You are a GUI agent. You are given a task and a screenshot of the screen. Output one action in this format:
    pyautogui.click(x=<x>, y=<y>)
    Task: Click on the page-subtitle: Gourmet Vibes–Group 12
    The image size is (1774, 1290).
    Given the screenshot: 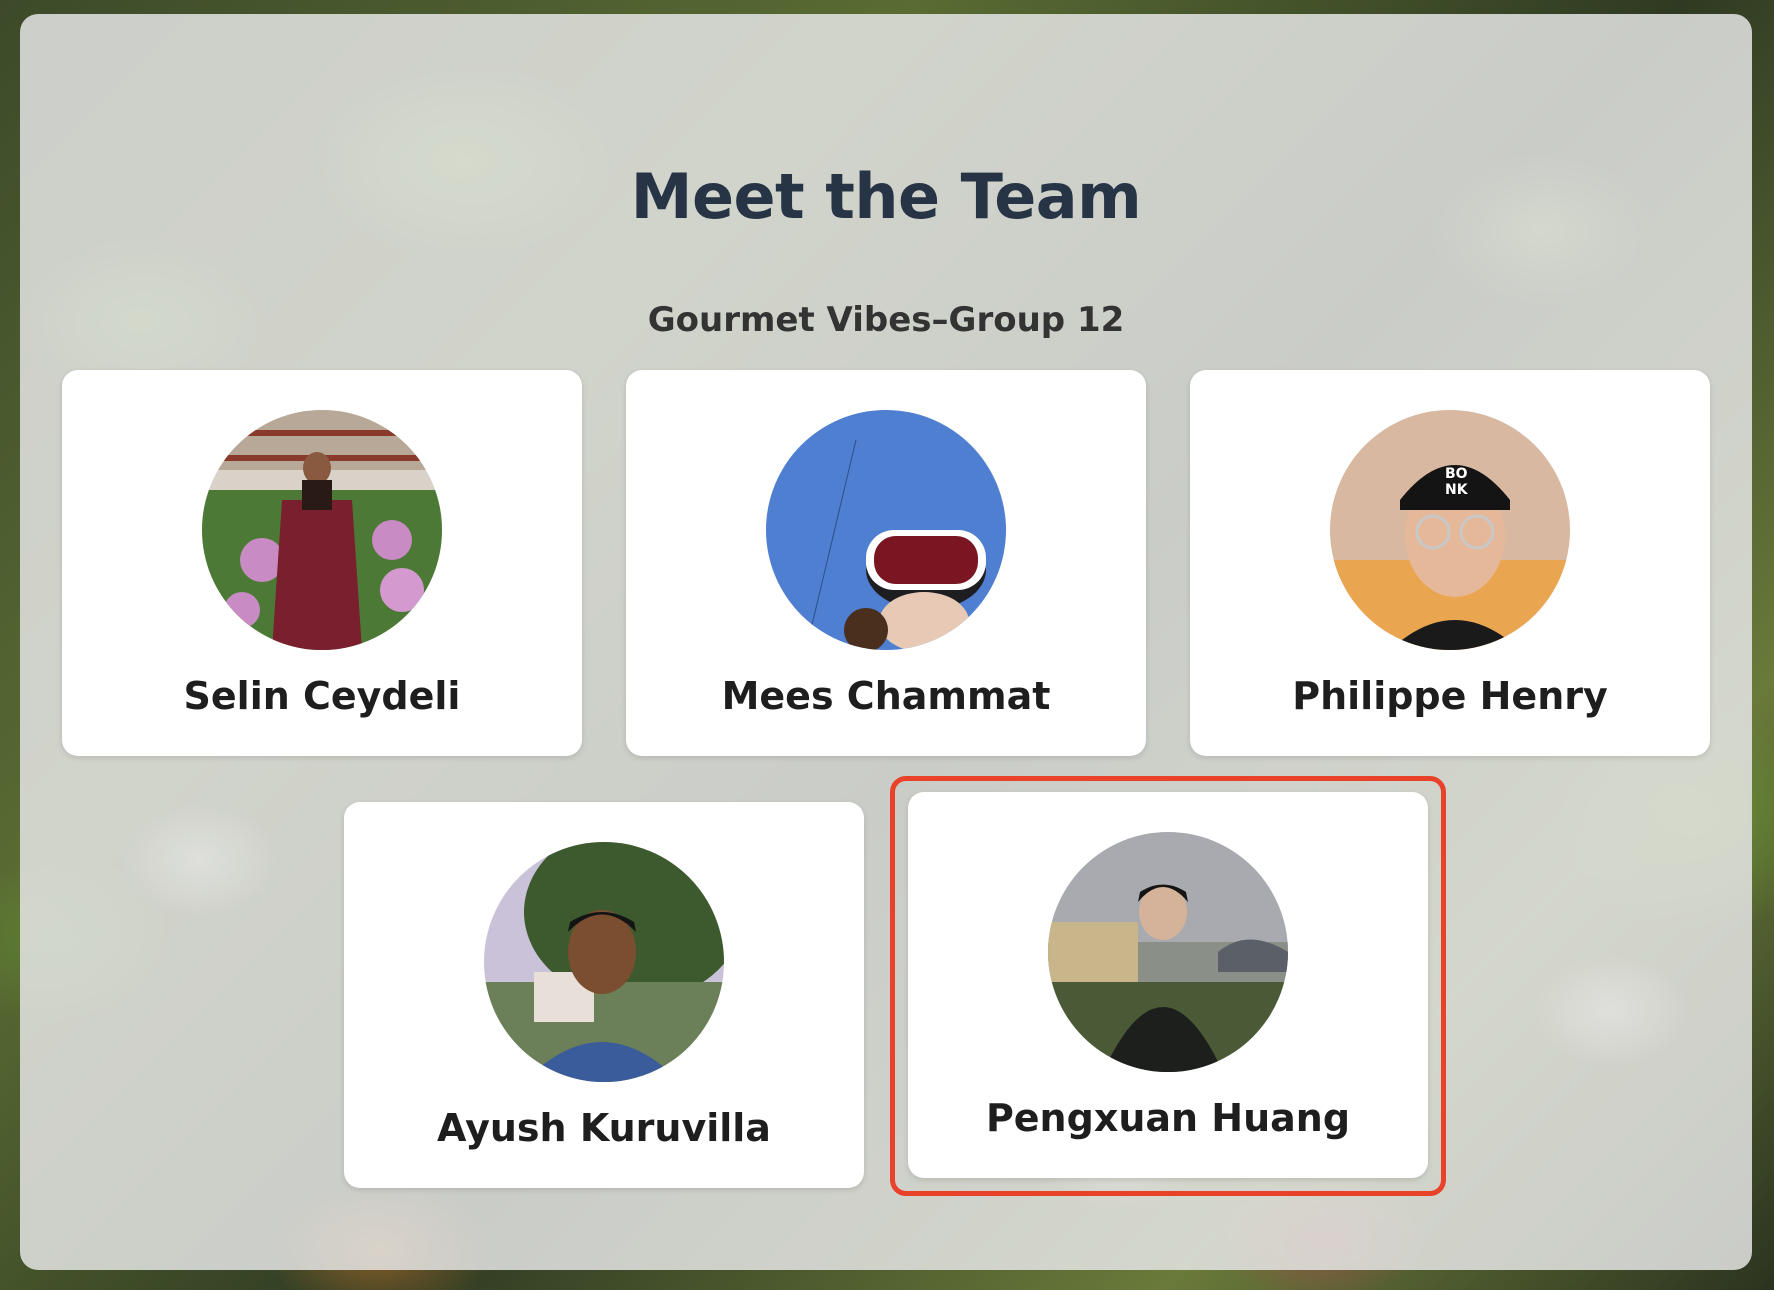 What is the action you would take?
    pyautogui.click(x=886, y=320)
    